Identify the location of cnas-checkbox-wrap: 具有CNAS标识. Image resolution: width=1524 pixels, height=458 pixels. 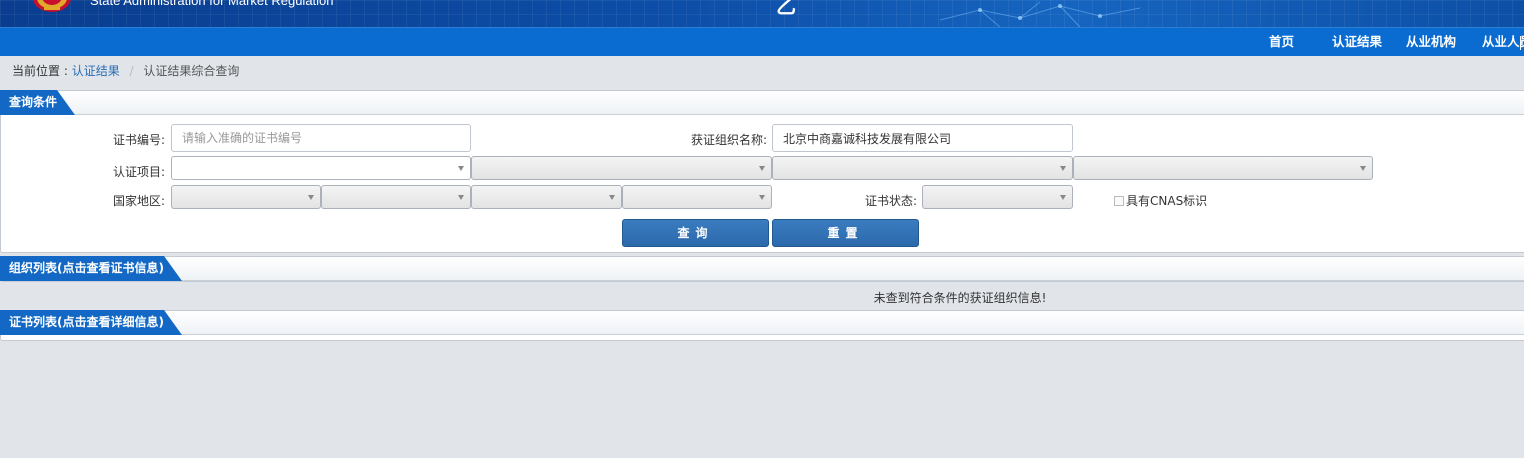
(1160, 200).